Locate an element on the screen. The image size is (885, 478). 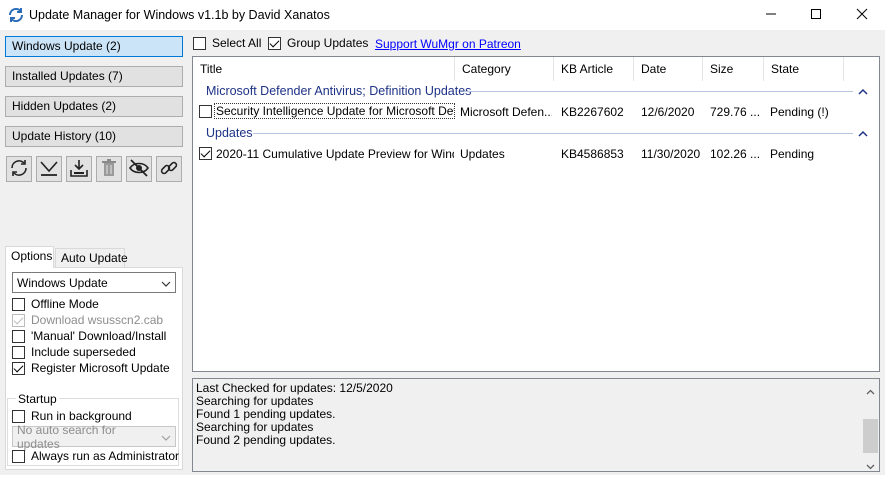
column-header-size: Size is located at coordinates (733, 69).